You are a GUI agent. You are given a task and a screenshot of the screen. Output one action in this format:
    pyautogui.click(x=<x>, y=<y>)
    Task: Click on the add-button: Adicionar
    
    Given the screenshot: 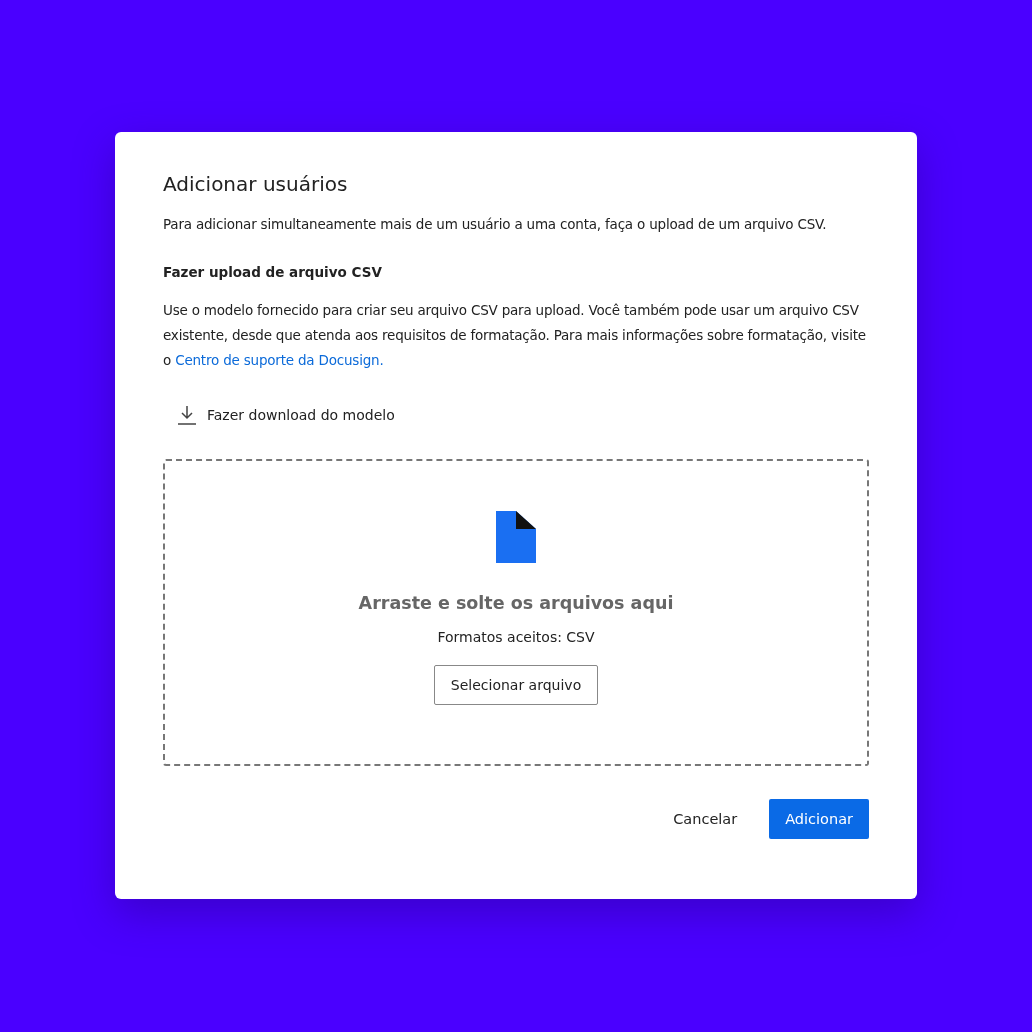 What is the action you would take?
    pyautogui.click(x=819, y=819)
    